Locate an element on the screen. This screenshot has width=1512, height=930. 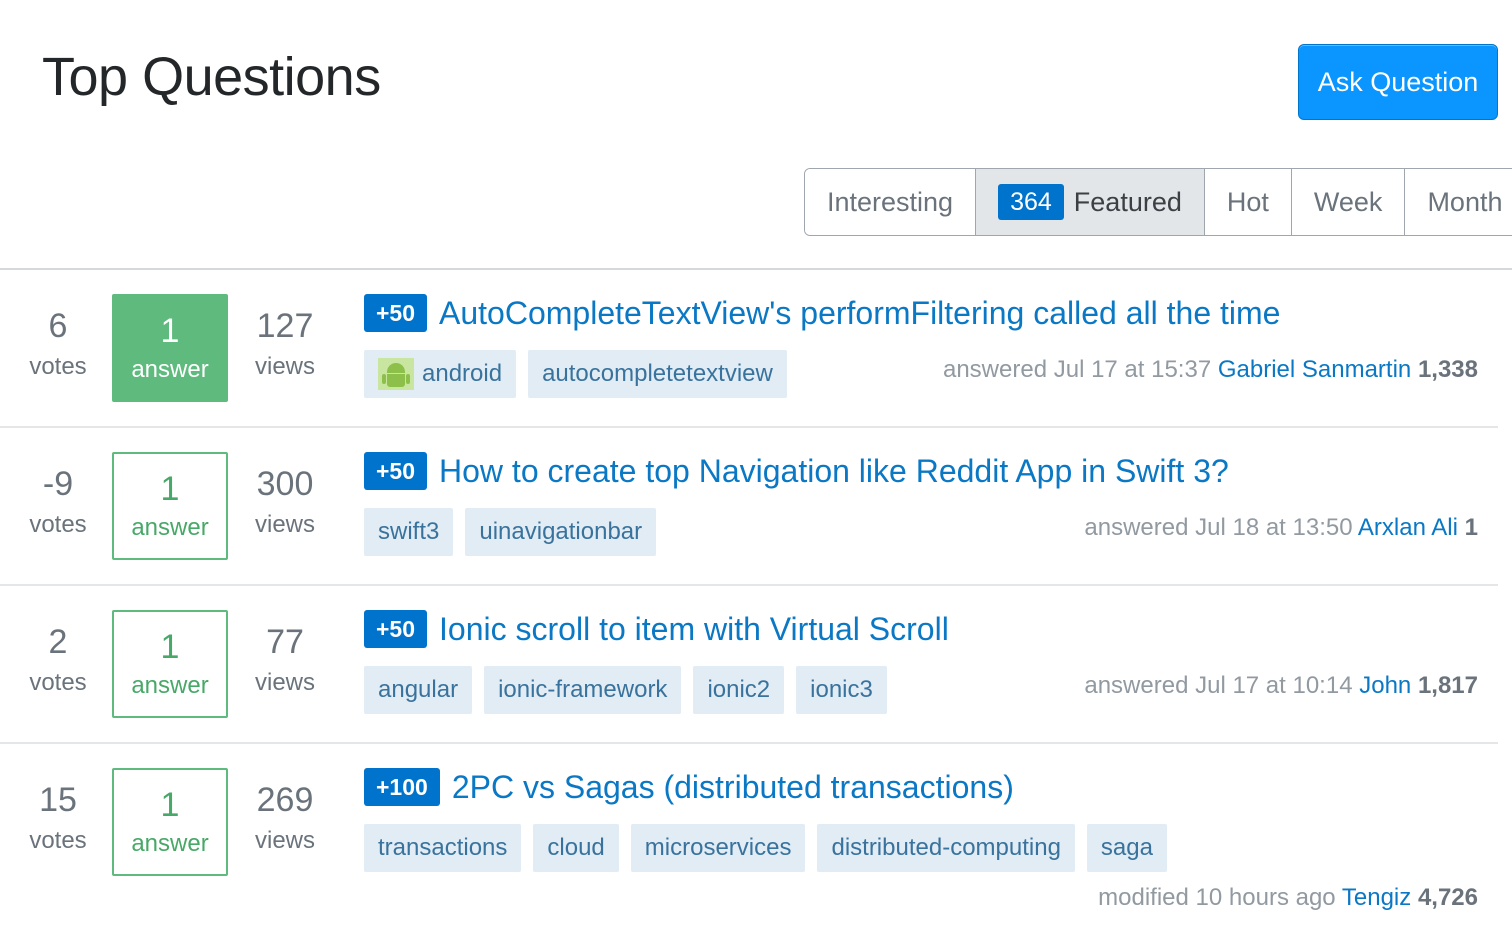
tab-interesting: Interesting is located at coordinates (891, 202).